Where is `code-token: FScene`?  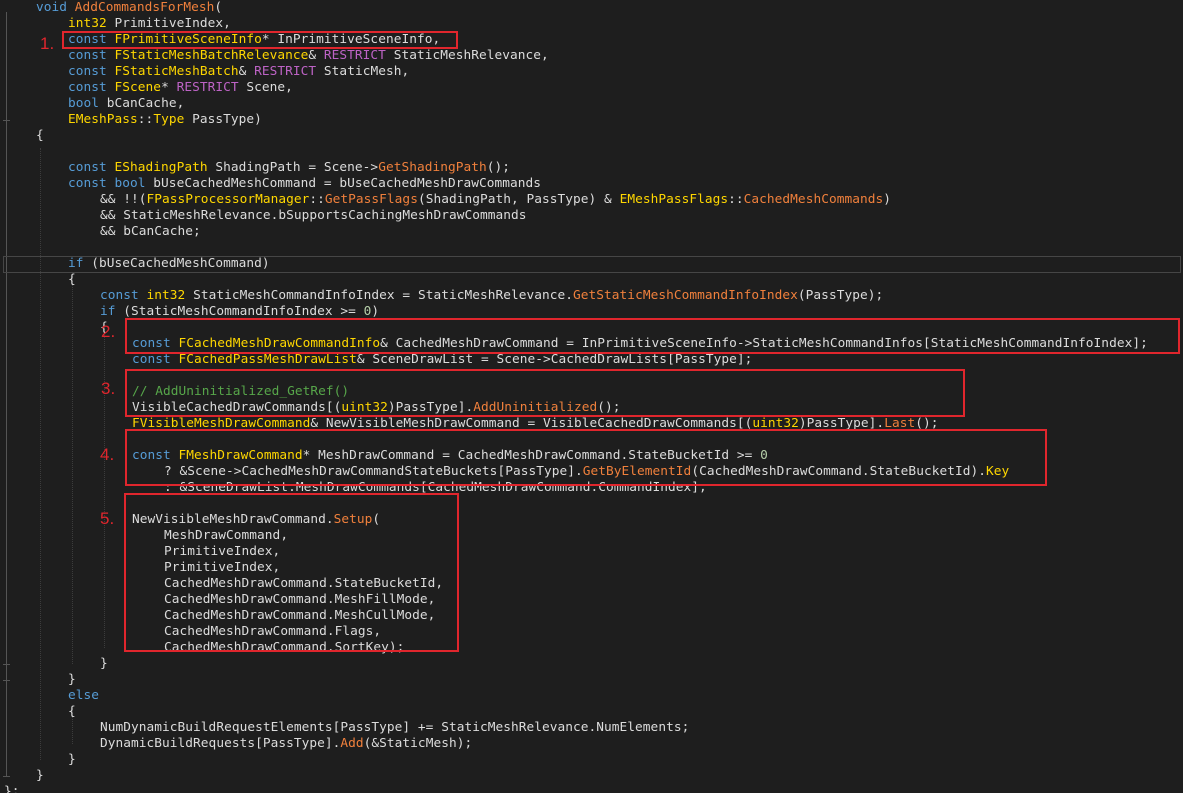 code-token: FScene is located at coordinates (138, 87).